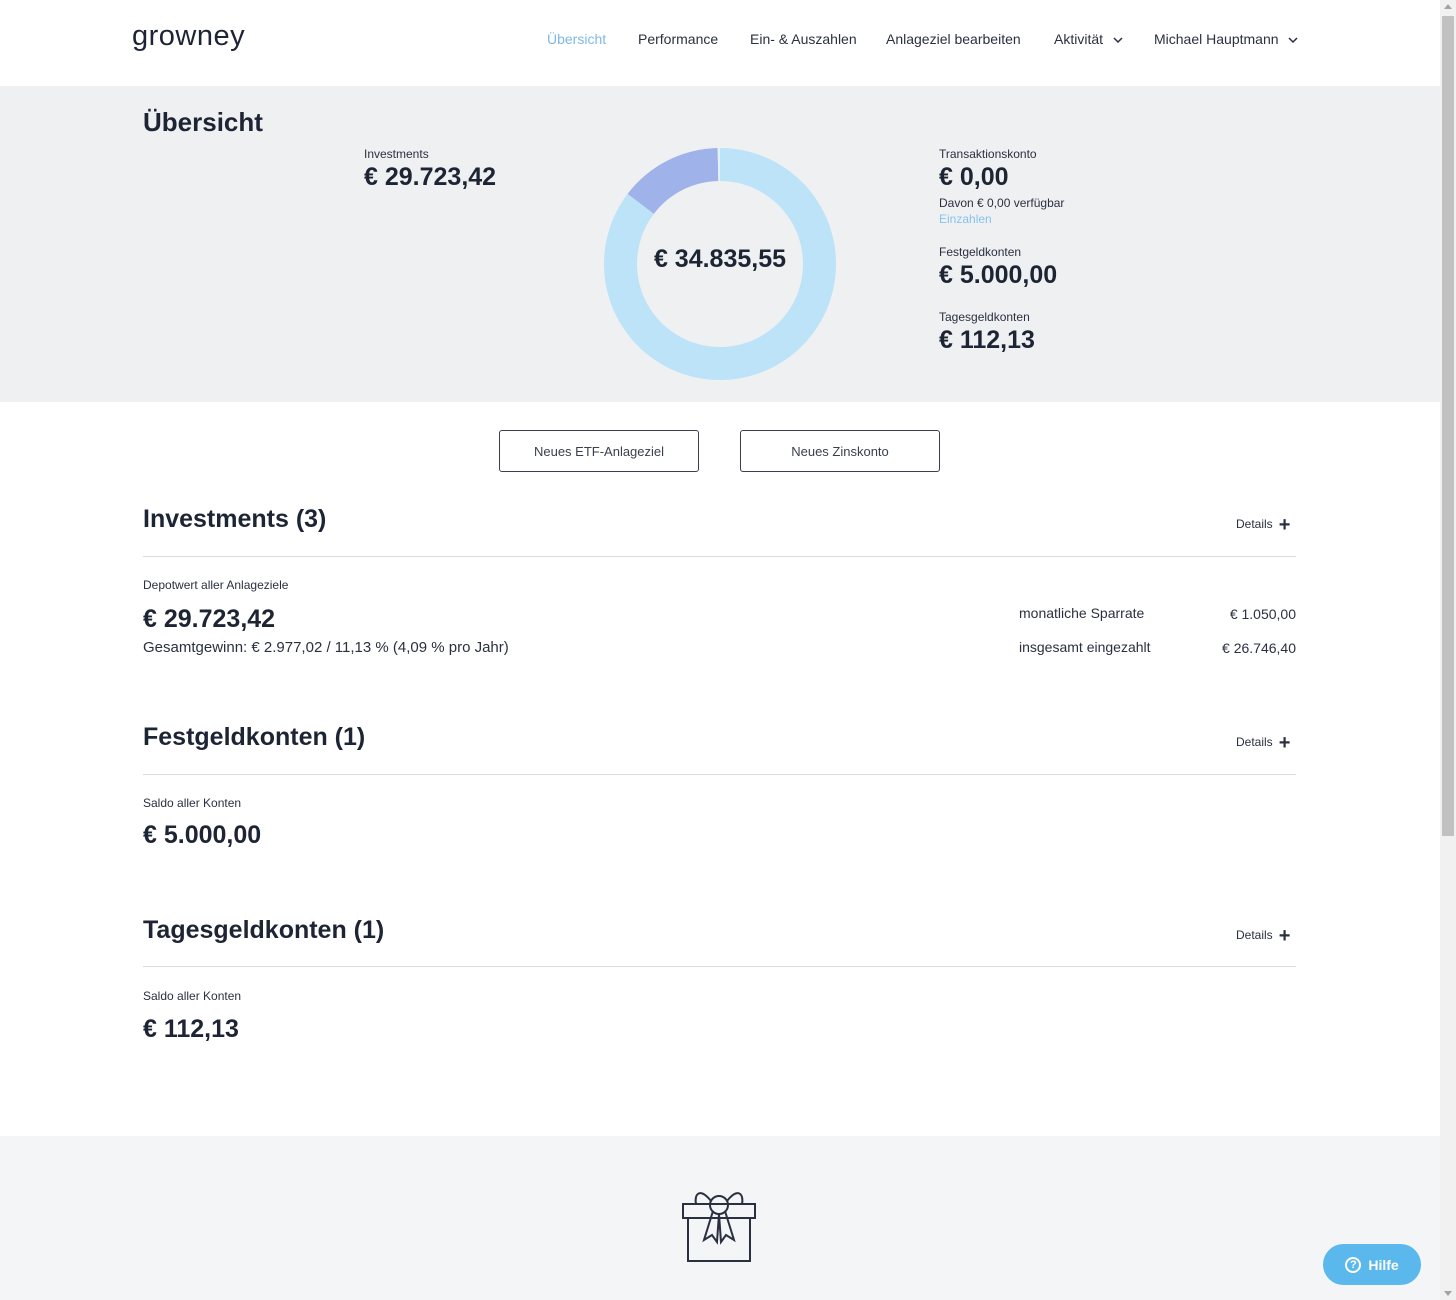 The image size is (1456, 1300). Describe the element at coordinates (965, 219) in the screenshot. I see `deposit-link: Einzahlen` at that location.